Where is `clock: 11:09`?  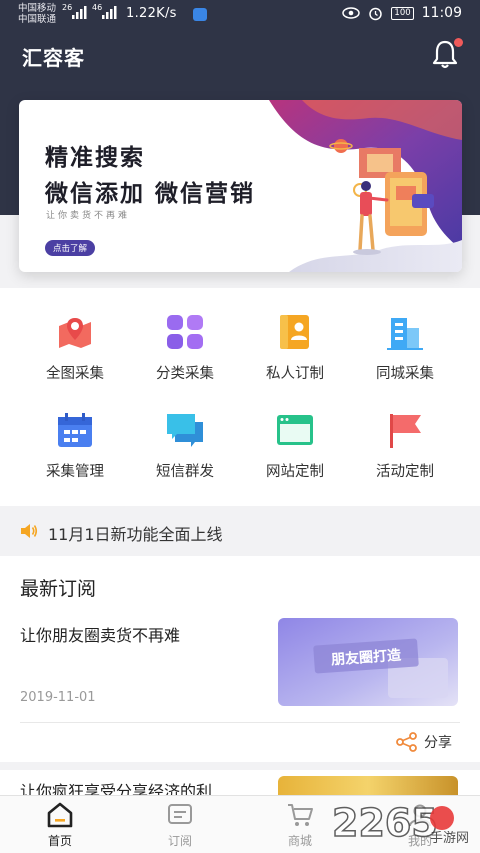 clock: 11:09 is located at coordinates (441, 13).